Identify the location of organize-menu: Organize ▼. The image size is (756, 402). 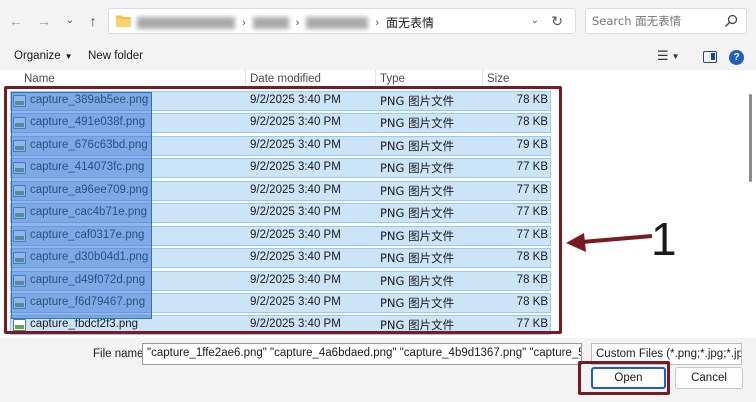
(43, 56).